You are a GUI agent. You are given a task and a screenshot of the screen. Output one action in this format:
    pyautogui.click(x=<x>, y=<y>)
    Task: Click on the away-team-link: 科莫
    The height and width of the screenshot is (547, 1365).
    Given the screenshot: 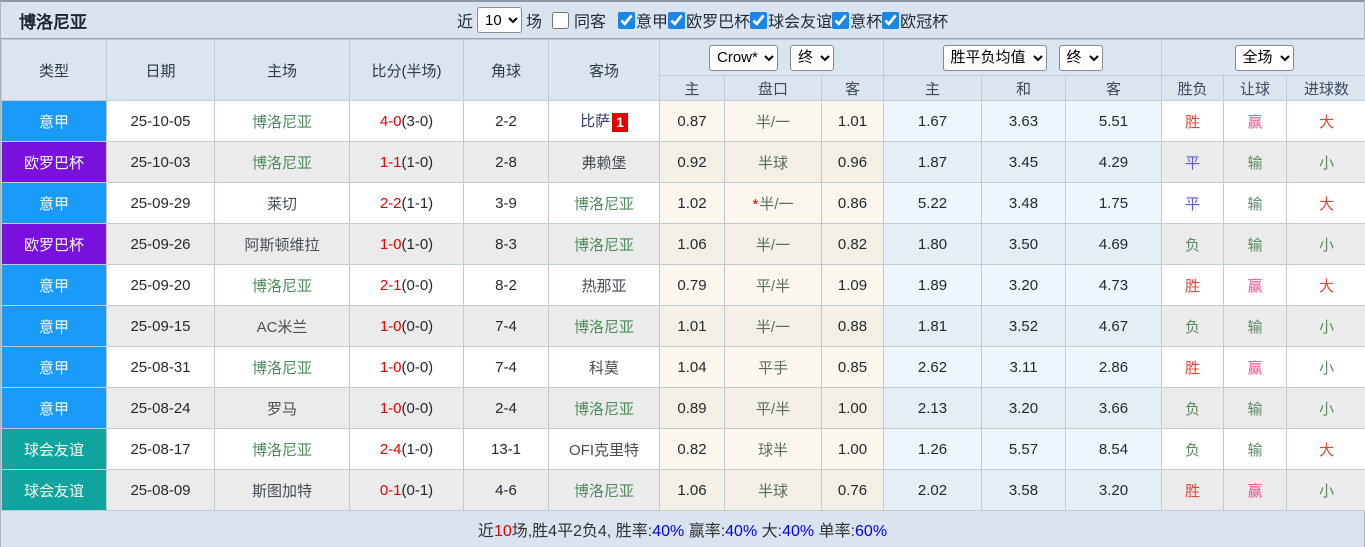 What is the action you would take?
    pyautogui.click(x=604, y=368)
    